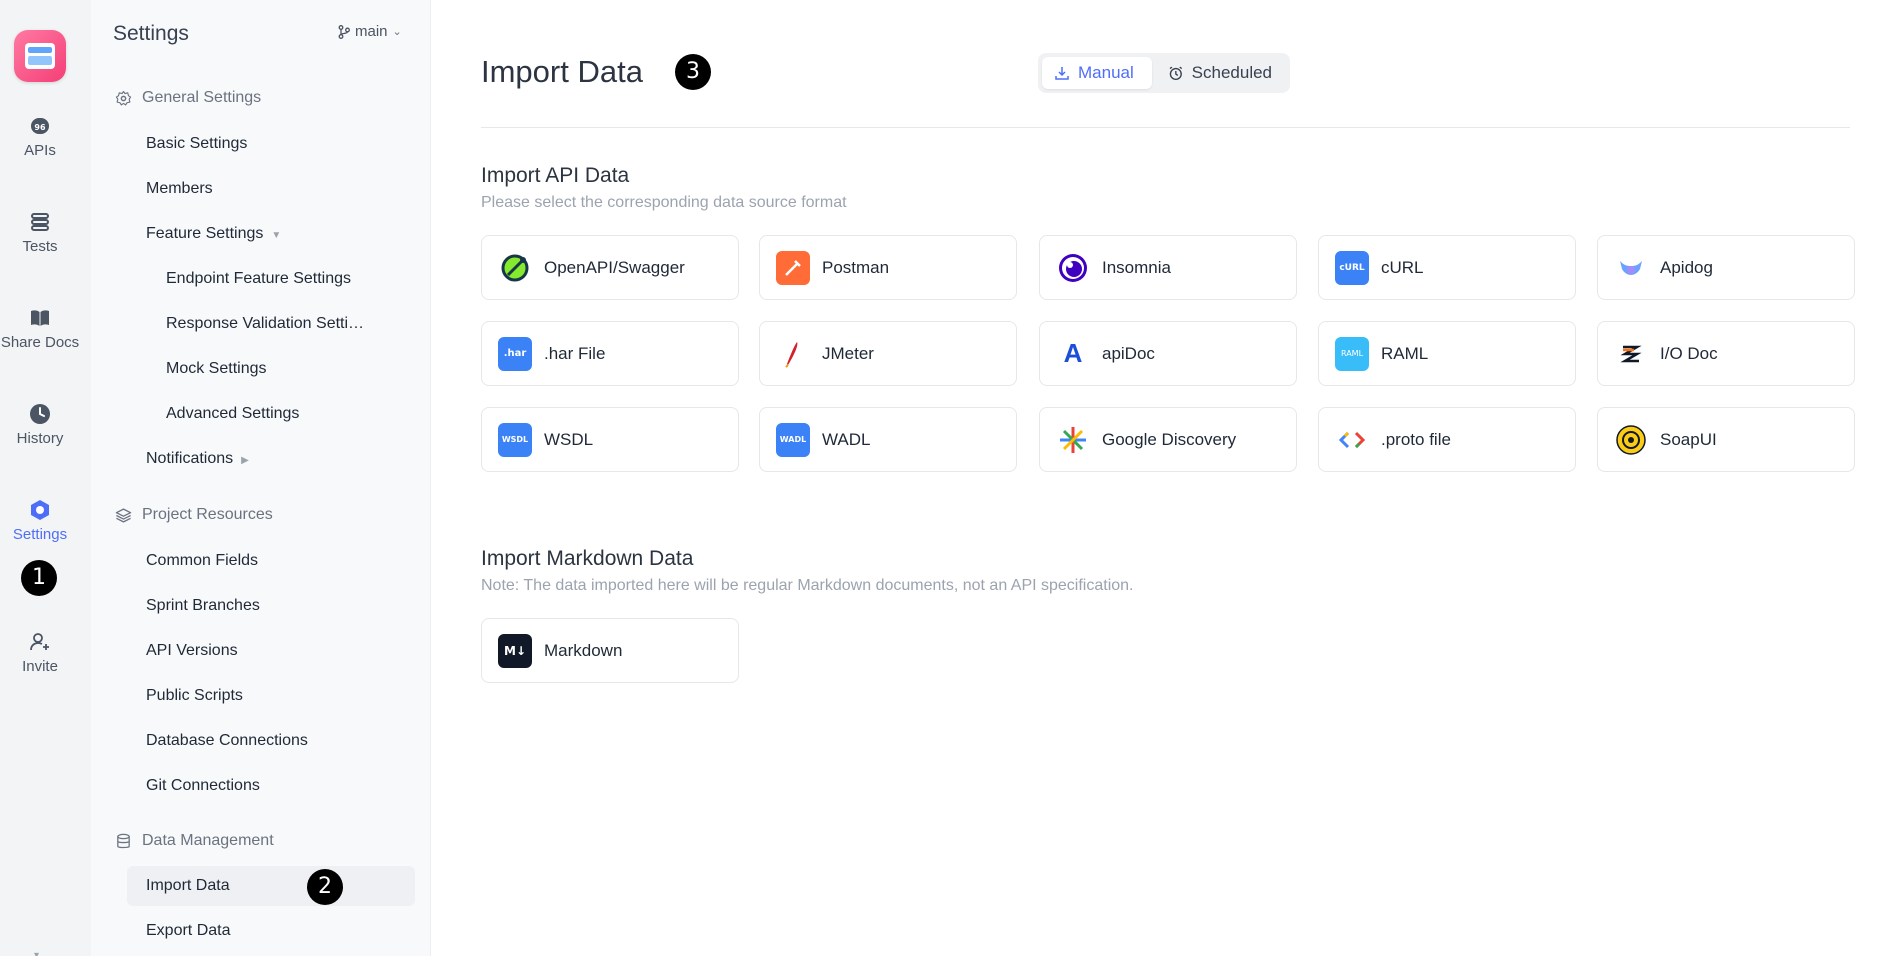 This screenshot has height=956, width=1886. Describe the element at coordinates (344, 31) in the screenshot. I see `branch-icon` at that location.